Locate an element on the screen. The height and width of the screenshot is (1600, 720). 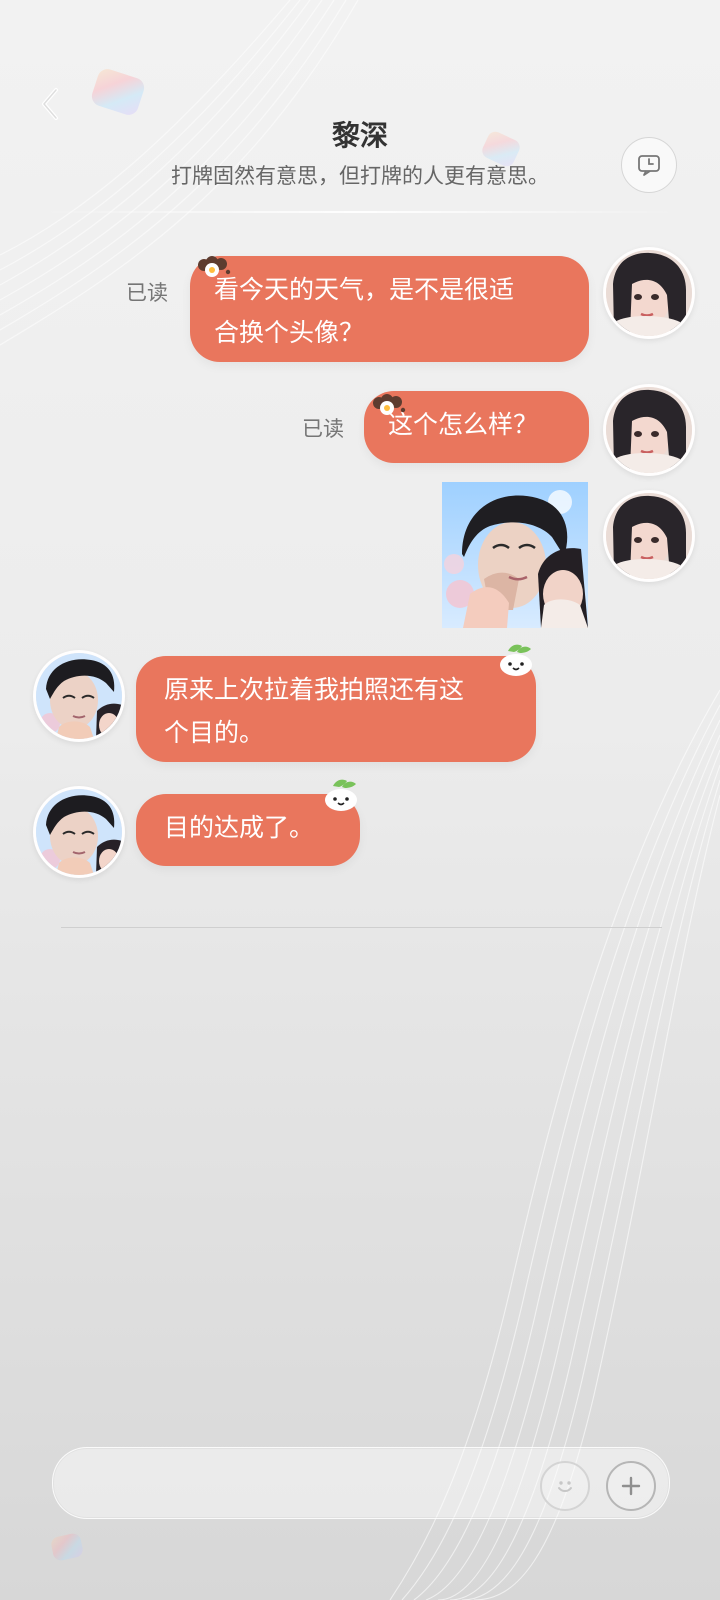
plus-icon is located at coordinates (631, 1486).